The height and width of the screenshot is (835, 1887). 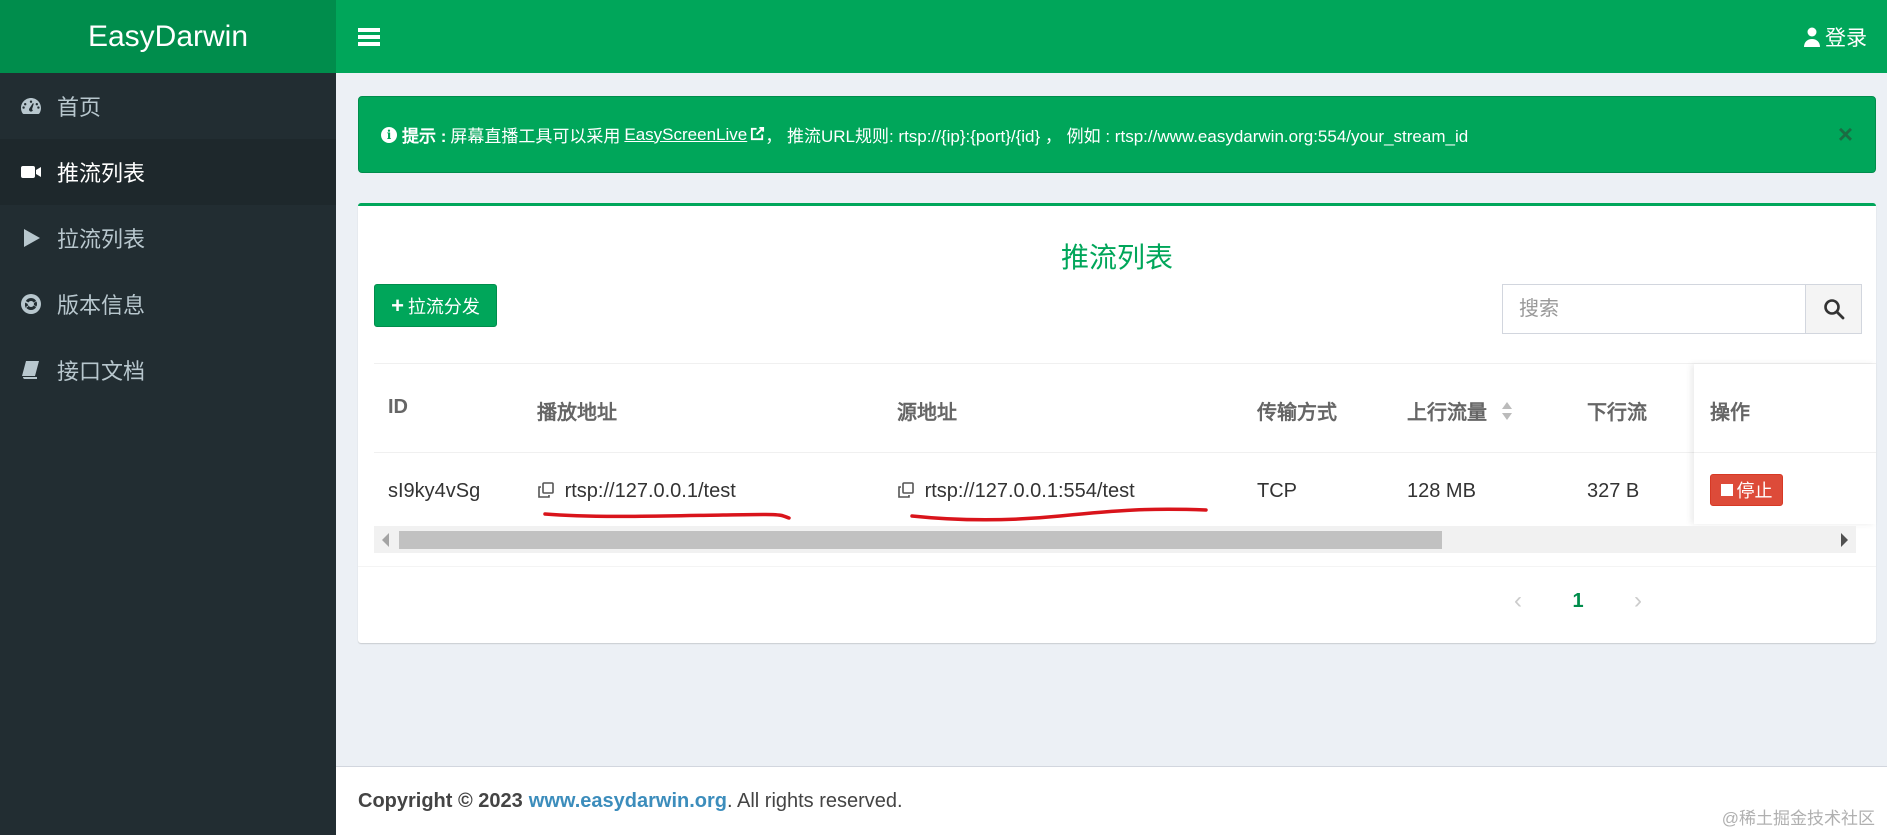 I want to click on login-label: 登录, so click(x=1846, y=38).